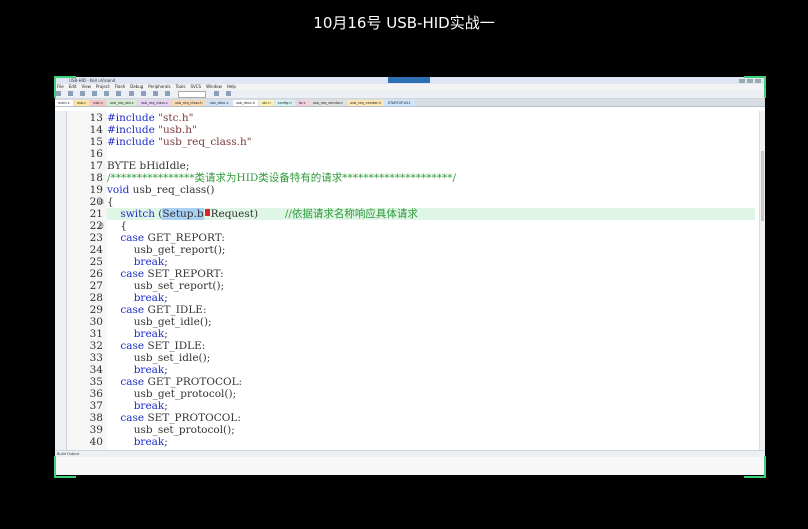 The width and height of the screenshot is (808, 529). Describe the element at coordinates (188, 103) in the screenshot. I see `file-tab: usb_req_class.h` at that location.